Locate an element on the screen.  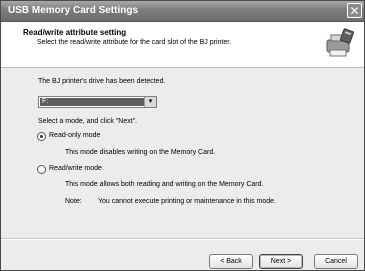
chevron-down-icon: ▾ is located at coordinates (150, 102).